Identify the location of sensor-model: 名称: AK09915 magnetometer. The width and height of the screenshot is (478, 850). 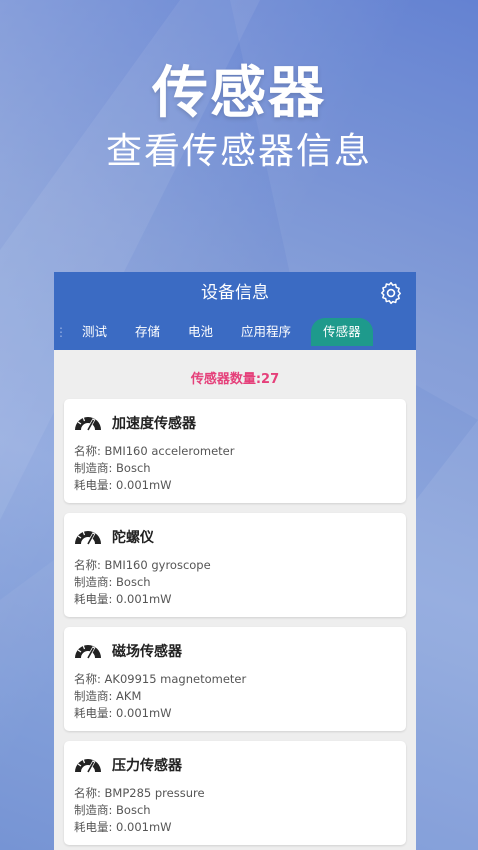
(160, 679).